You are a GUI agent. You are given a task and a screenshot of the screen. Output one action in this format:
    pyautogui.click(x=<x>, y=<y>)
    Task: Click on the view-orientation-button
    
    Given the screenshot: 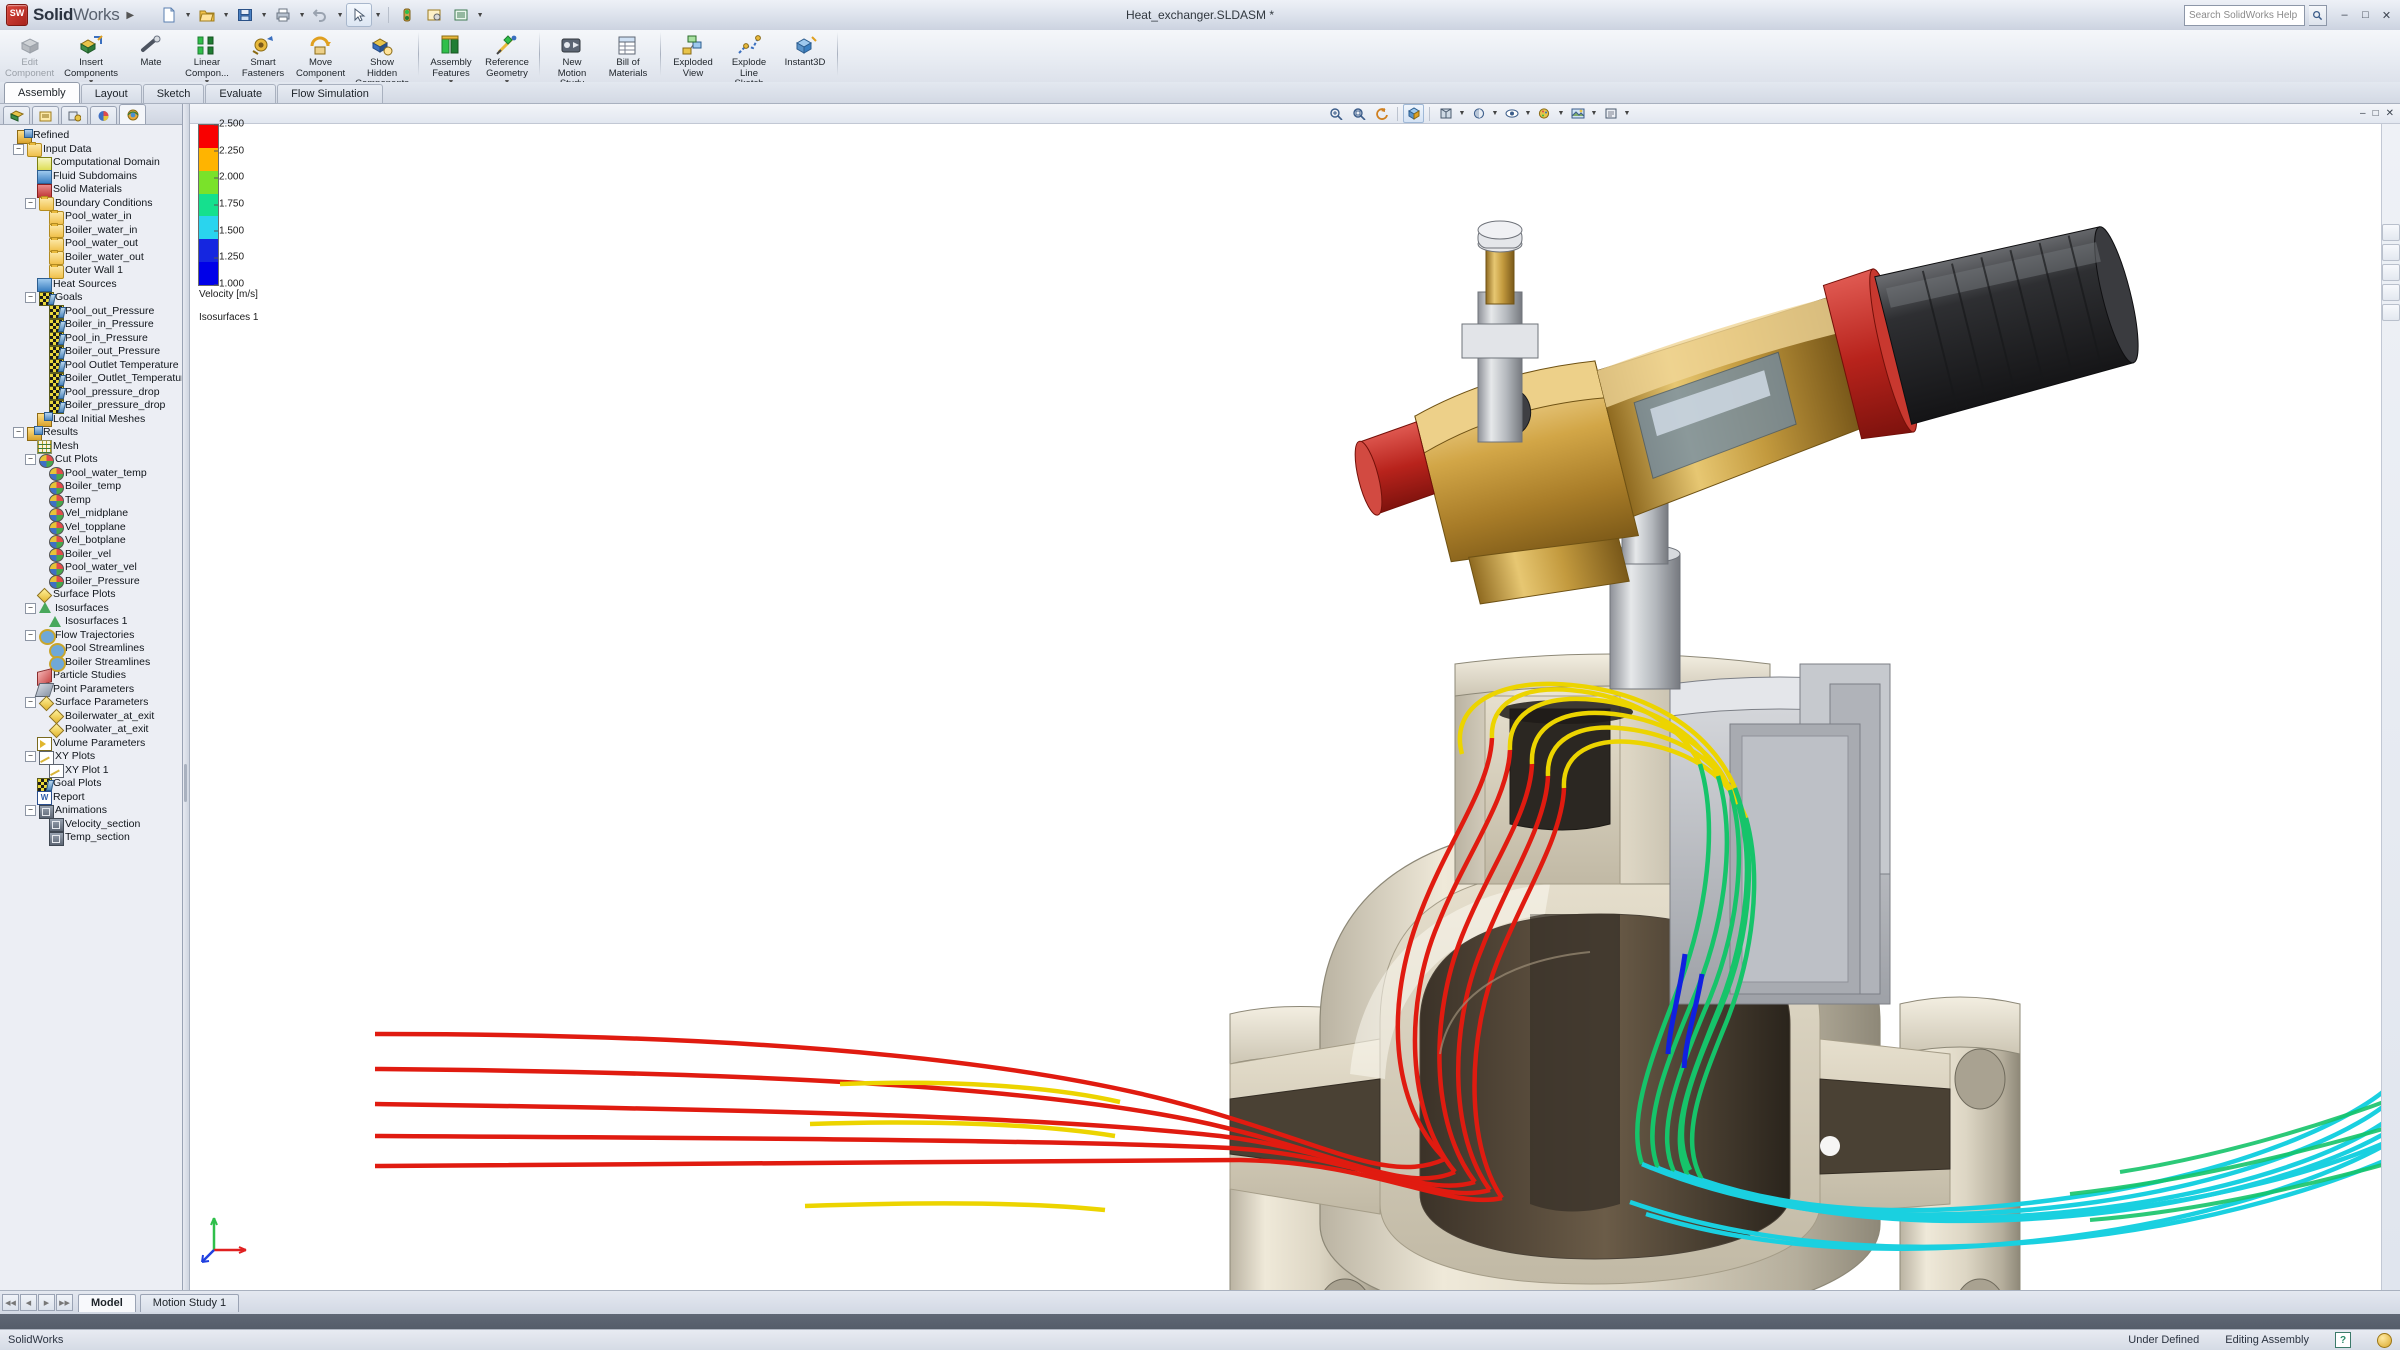 What is the action you would take?
    pyautogui.click(x=1445, y=113)
    